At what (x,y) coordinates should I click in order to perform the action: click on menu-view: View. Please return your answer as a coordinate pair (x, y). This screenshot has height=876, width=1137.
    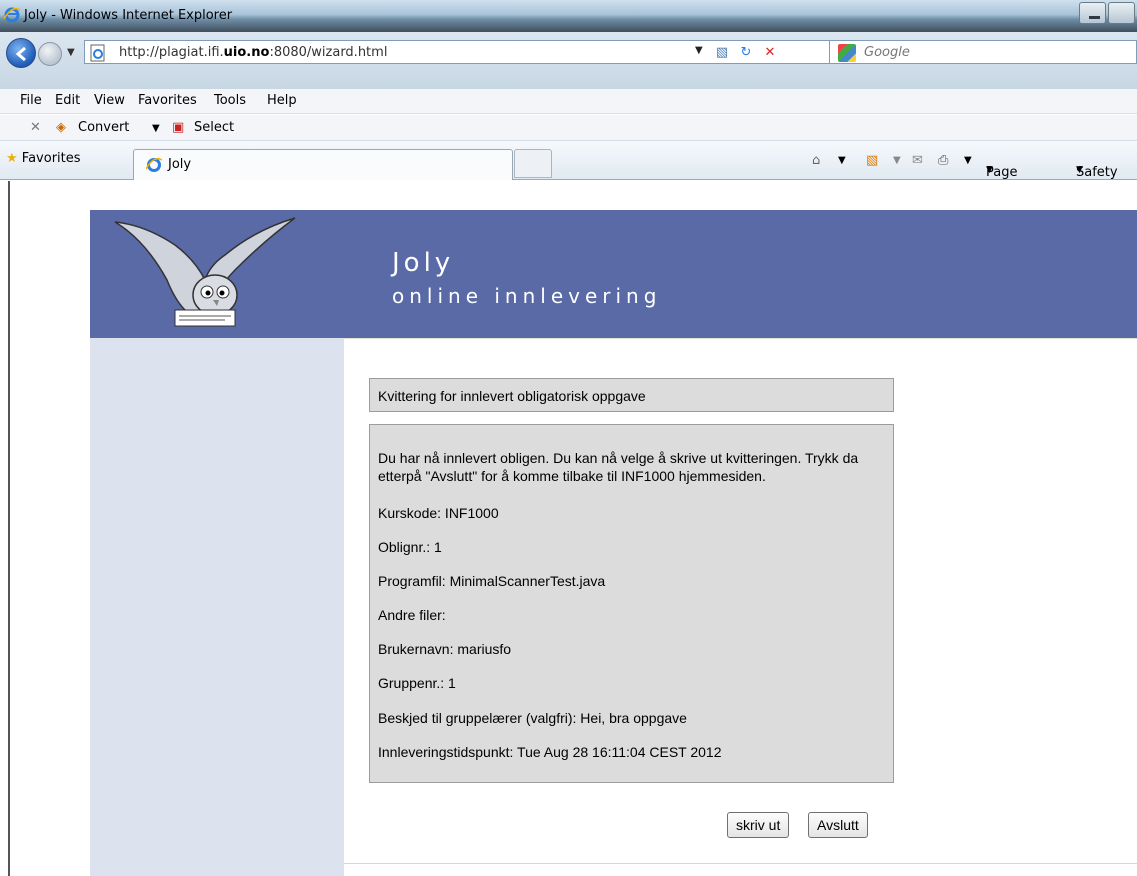
    Looking at the image, I should click on (109, 100).